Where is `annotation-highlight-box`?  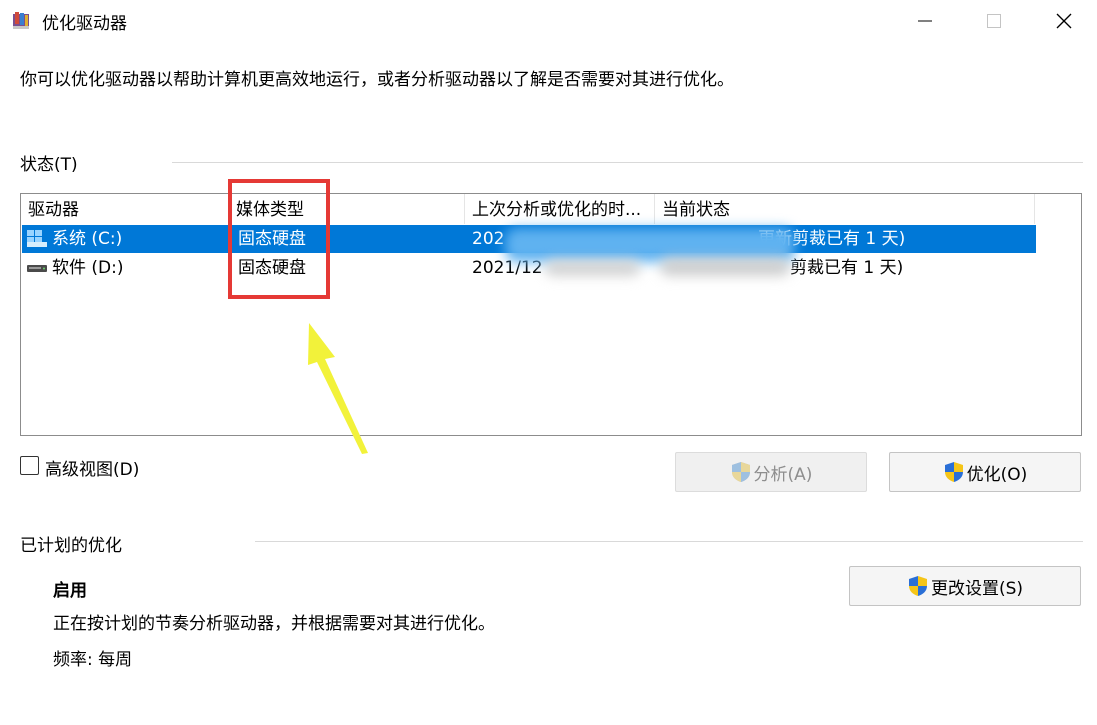
annotation-highlight-box is located at coordinates (279, 239).